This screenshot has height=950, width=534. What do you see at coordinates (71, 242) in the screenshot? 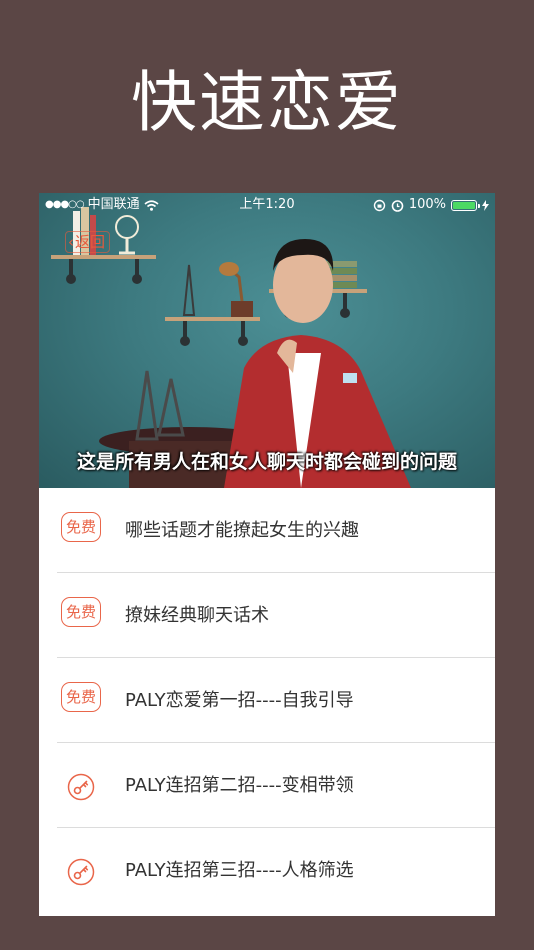
I see `back-chevron-icon: ‹` at bounding box center [71, 242].